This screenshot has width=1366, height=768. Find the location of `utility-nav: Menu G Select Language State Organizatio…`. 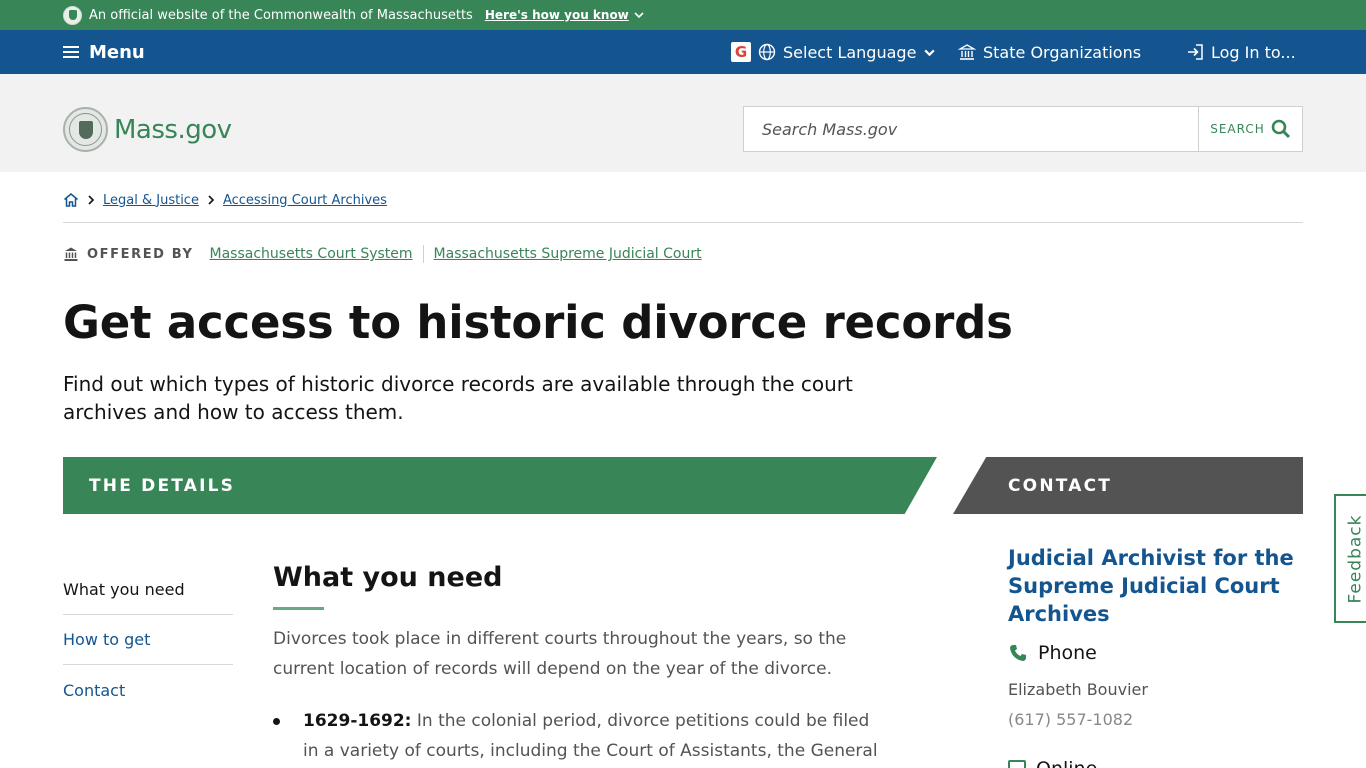

utility-nav: Menu G Select Language State Organizatio… is located at coordinates (683, 52).